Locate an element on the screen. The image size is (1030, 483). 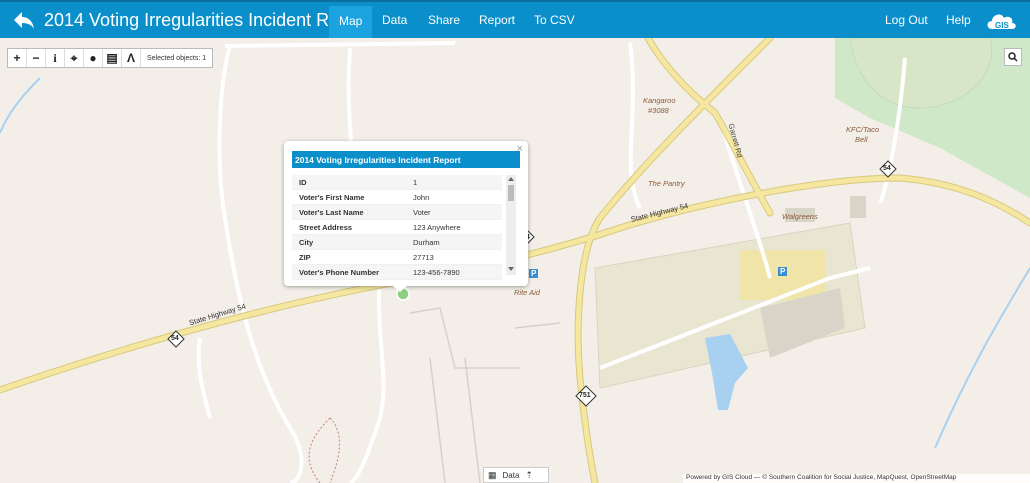
selected-objects-count: Selected objects: 1 is located at coordinates (177, 58).